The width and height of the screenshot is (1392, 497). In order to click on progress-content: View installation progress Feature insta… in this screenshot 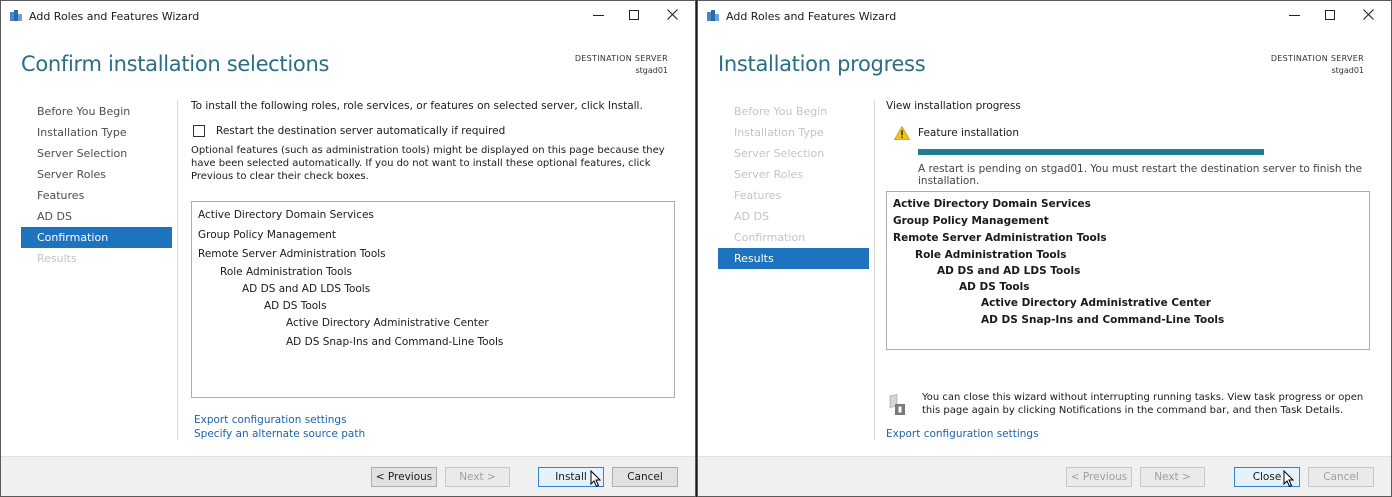, I will do `click(1128, 143)`.